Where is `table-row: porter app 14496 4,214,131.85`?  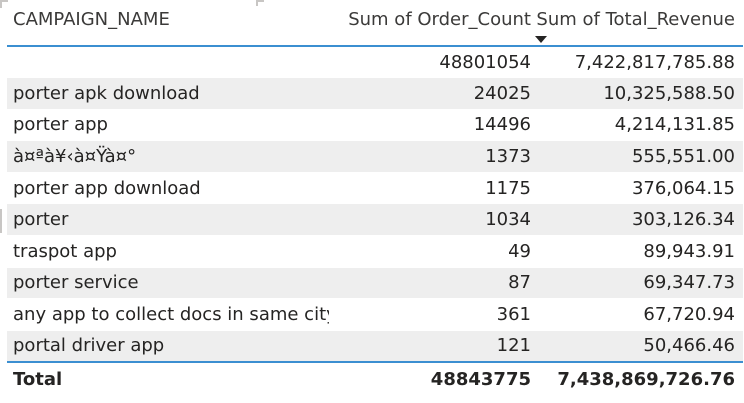
table-row: porter app 14496 4,214,131.85 is located at coordinates (375, 125).